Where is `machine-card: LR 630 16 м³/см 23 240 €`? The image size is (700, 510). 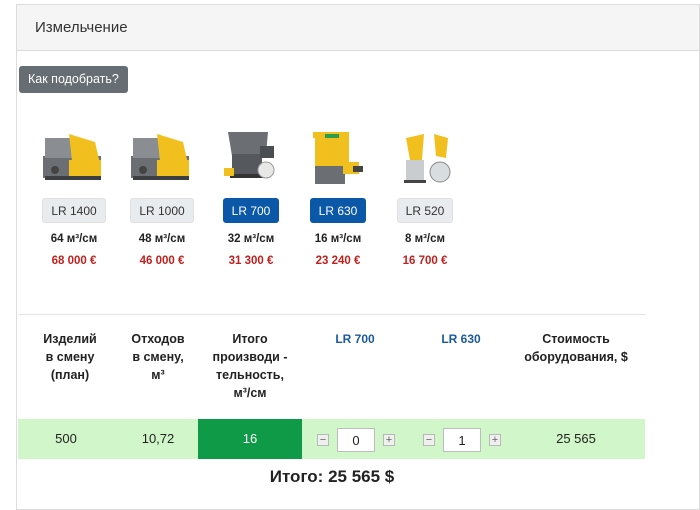 machine-card: LR 630 16 м³/см 23 240 € is located at coordinates (338, 198).